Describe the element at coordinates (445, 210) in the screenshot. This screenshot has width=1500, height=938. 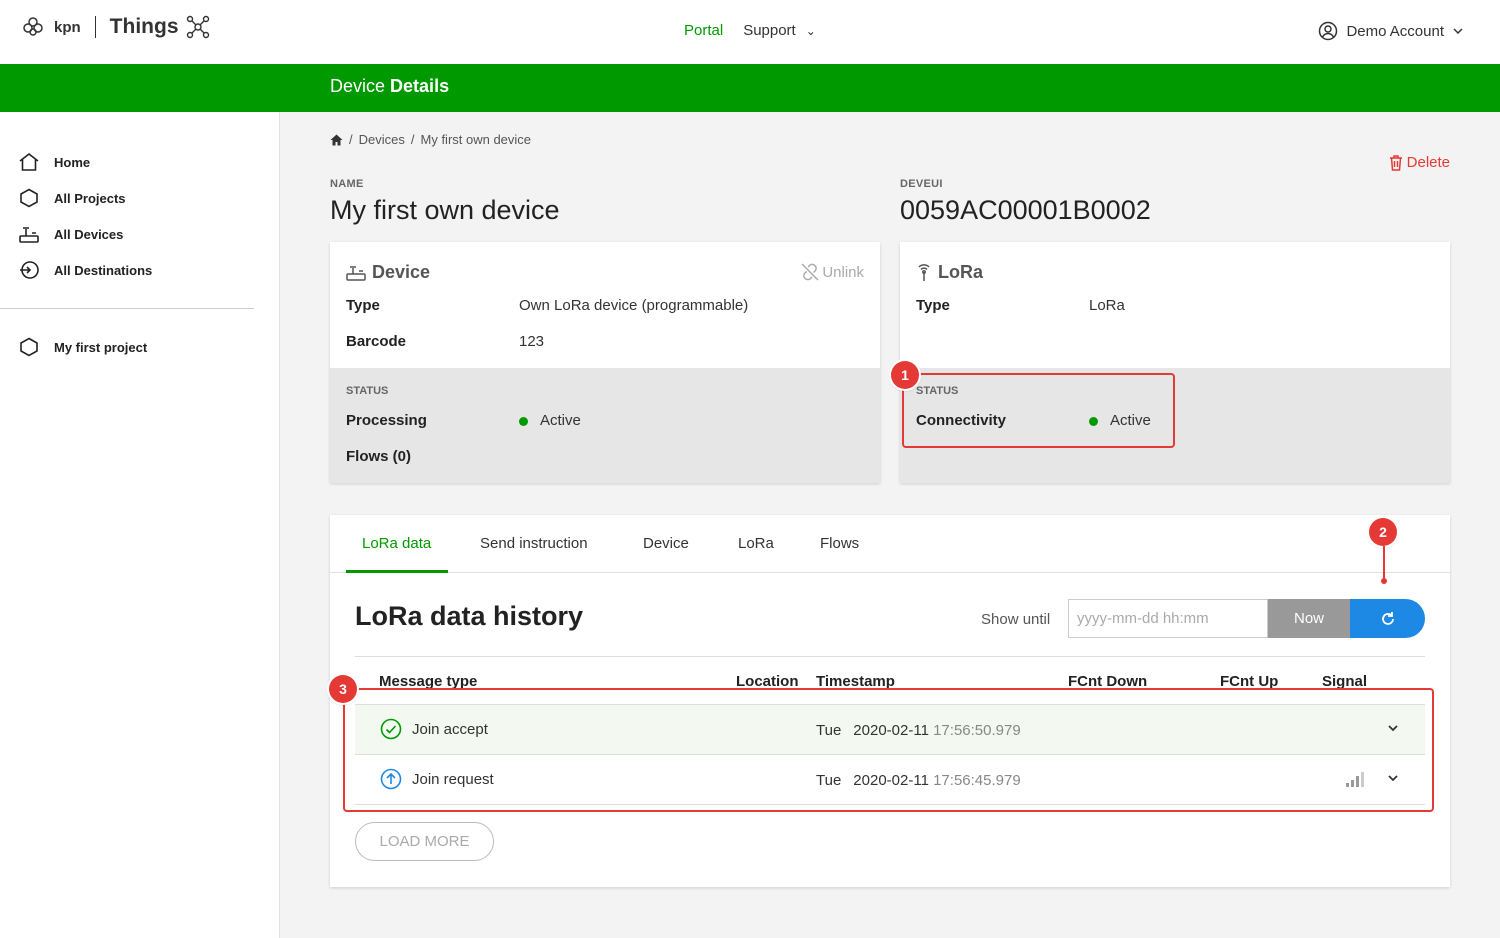
I see `device-name: My first own device` at that location.